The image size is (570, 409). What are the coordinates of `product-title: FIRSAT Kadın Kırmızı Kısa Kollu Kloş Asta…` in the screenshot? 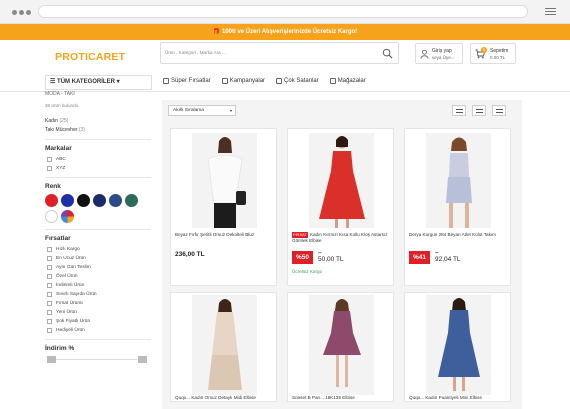 It's located at (341, 238).